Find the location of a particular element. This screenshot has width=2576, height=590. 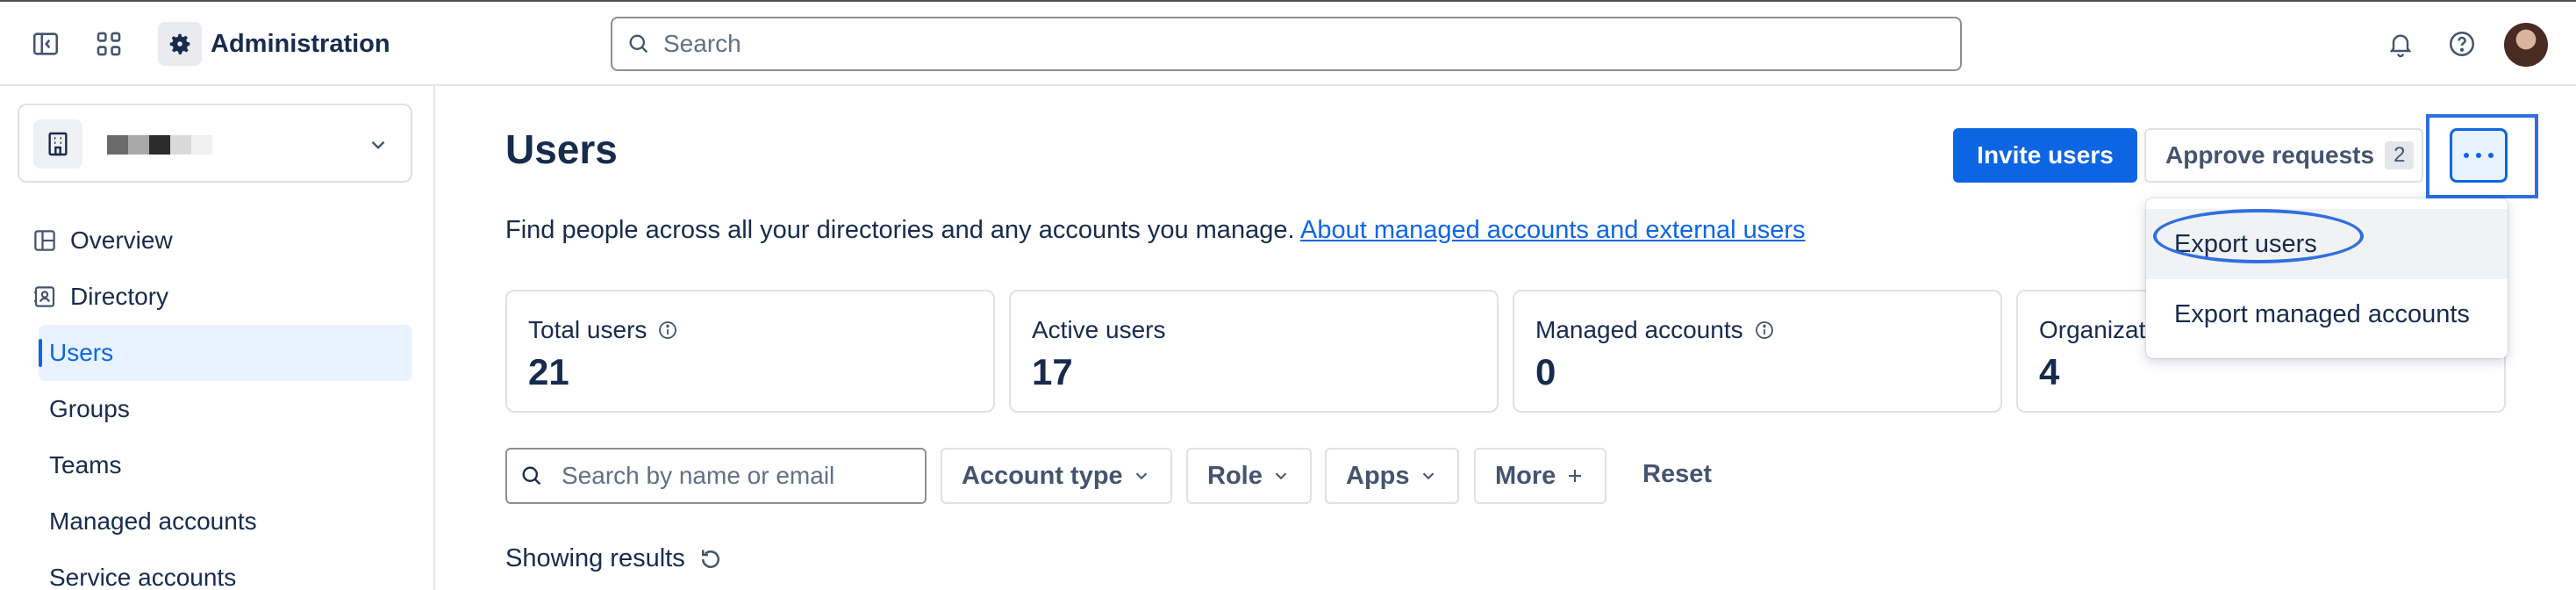

top-navigation: Administration is located at coordinates (1288, 43).